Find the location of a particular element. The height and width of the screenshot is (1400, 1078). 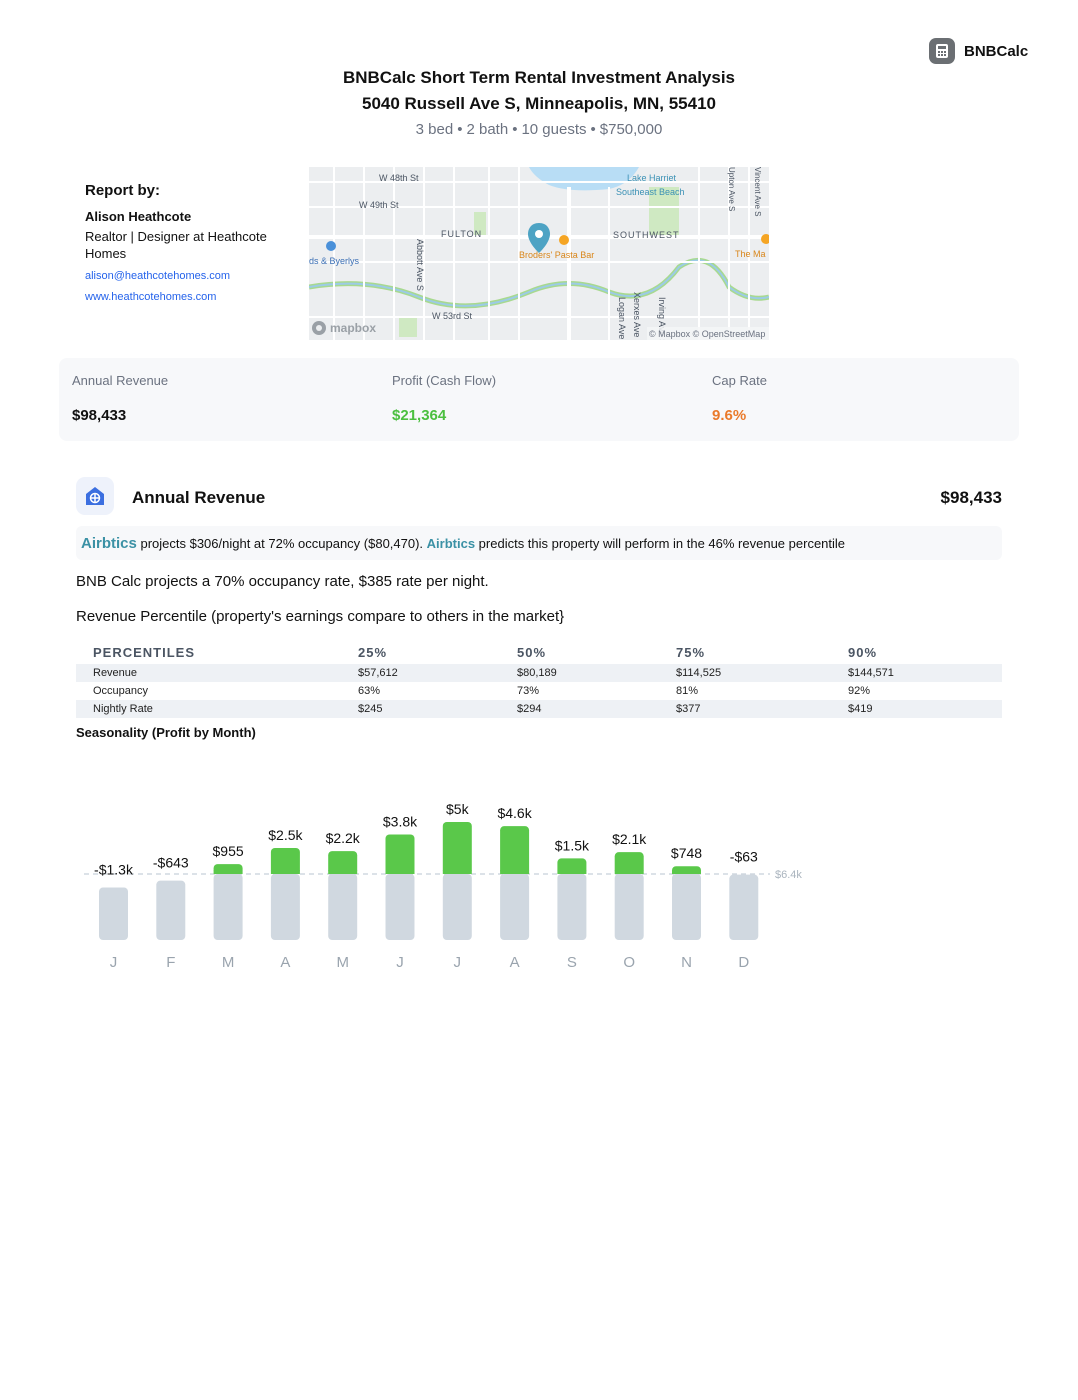

svg-text: mapbox is located at coordinates (353, 328).